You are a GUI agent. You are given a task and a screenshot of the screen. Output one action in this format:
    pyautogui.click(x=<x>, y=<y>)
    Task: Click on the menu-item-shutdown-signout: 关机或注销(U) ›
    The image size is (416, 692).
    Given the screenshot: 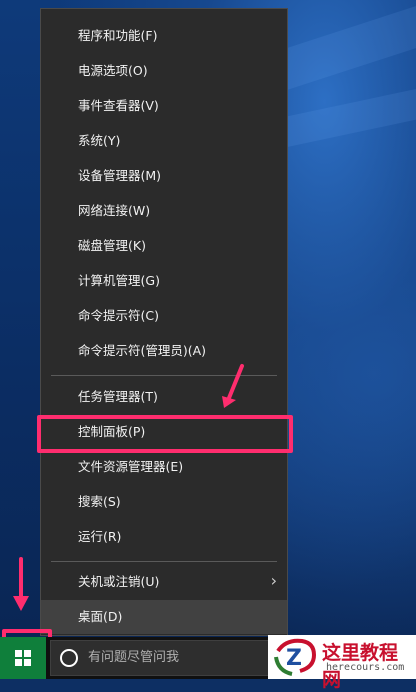 What is the action you would take?
    pyautogui.click(x=164, y=582)
    